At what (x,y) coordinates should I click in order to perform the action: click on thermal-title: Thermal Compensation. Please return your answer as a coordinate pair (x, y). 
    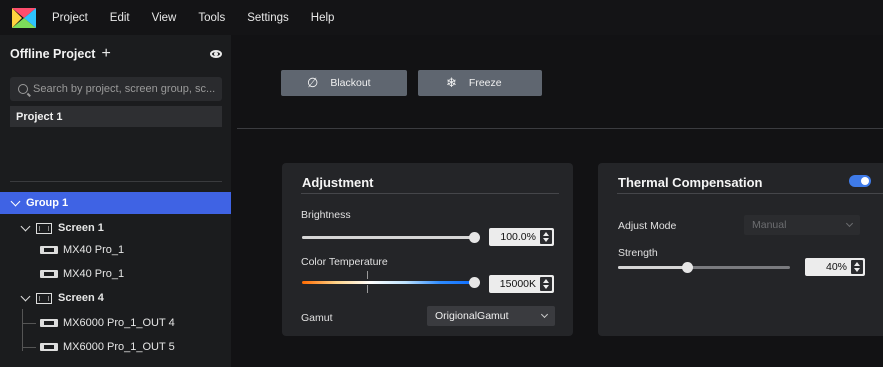
    Looking at the image, I should click on (690, 182).